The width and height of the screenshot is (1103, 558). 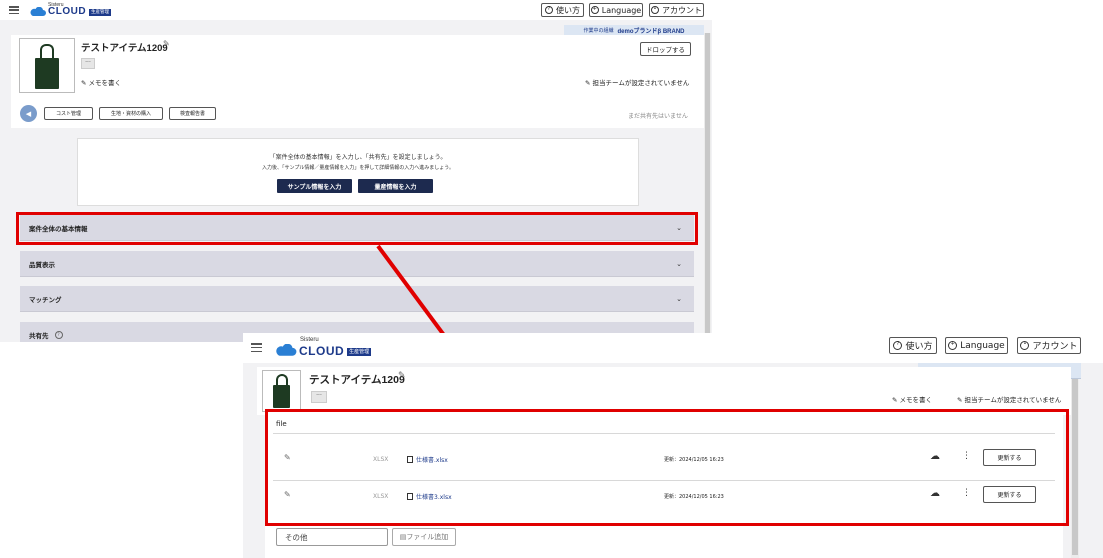 What do you see at coordinates (332, 537) in the screenshot?
I see `other-file-input: その他` at bounding box center [332, 537].